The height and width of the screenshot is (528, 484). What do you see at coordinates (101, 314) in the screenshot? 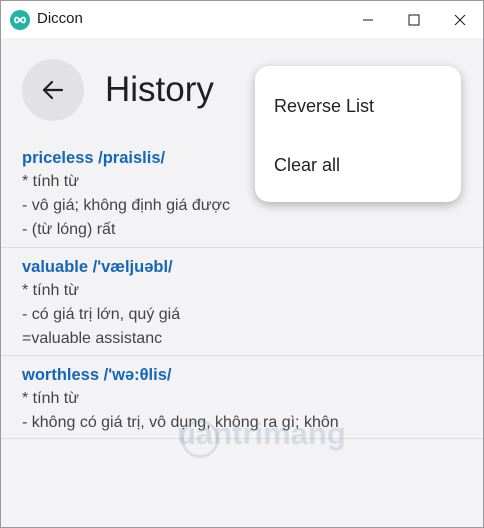
I see `entry-line: - có giá trị lớn, quý giá` at bounding box center [101, 314].